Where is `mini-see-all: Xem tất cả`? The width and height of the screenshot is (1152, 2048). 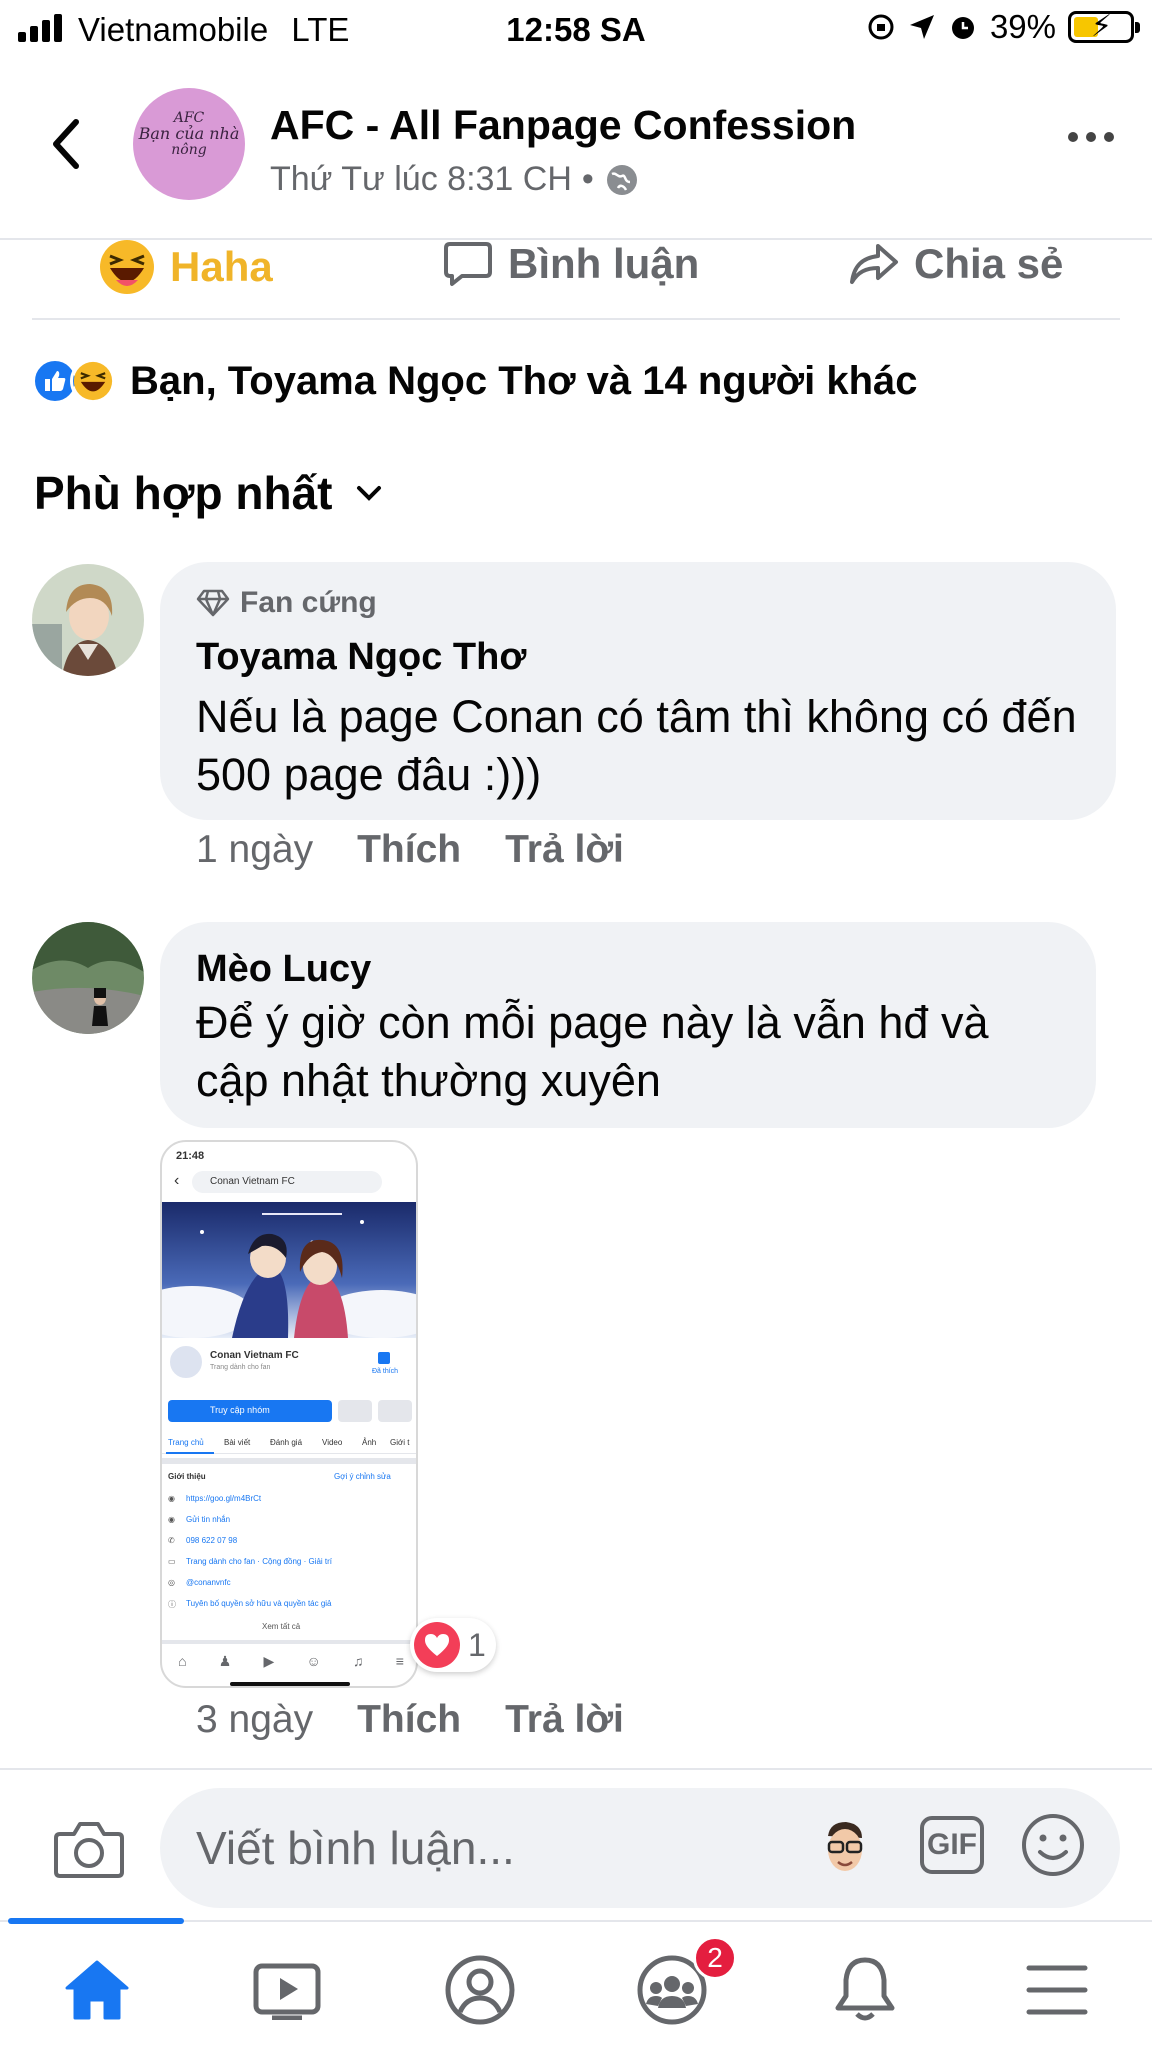 mini-see-all: Xem tất cả is located at coordinates (281, 1626).